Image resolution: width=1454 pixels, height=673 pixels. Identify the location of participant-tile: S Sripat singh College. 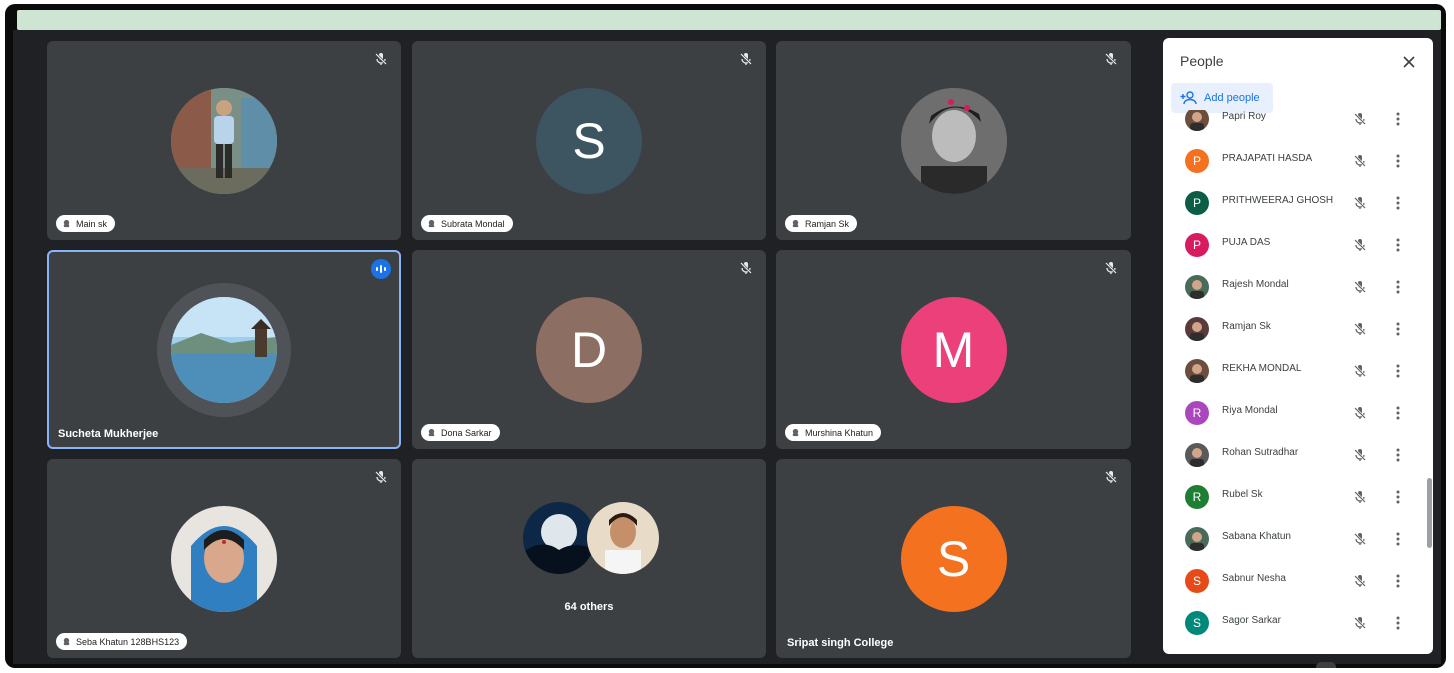
(953, 558).